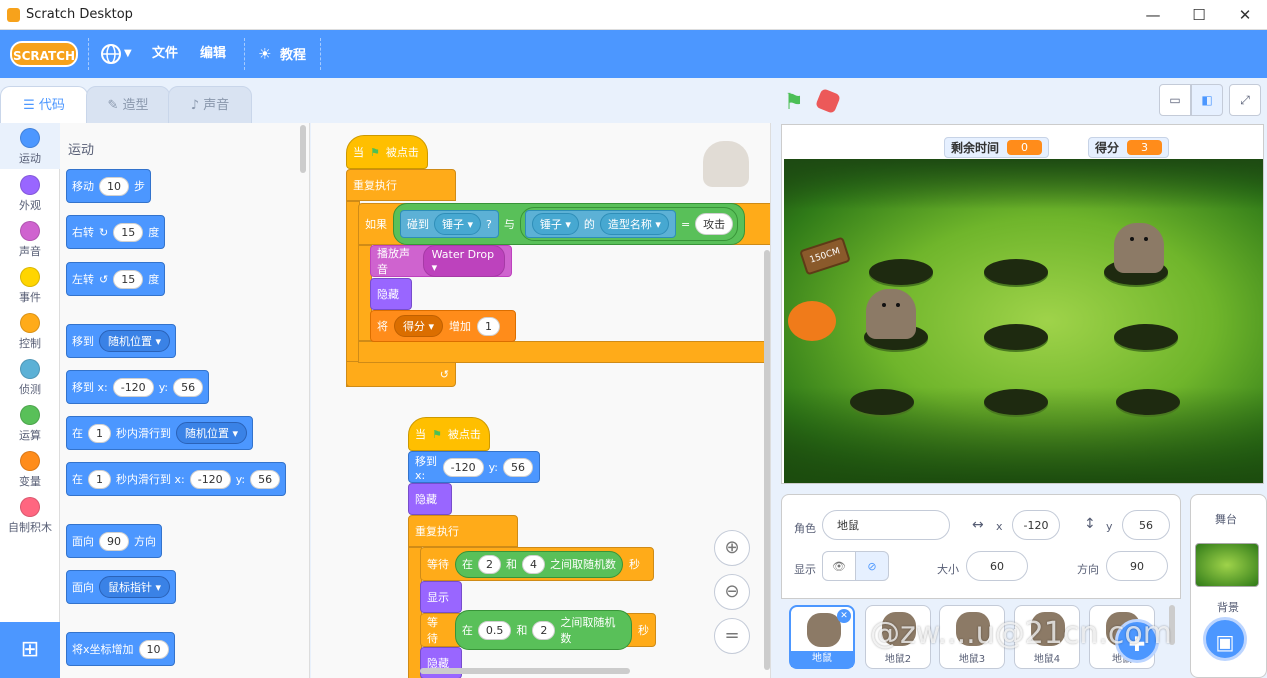 The height and width of the screenshot is (678, 1267). I want to click on hide-block: 隐藏, so click(391, 294).